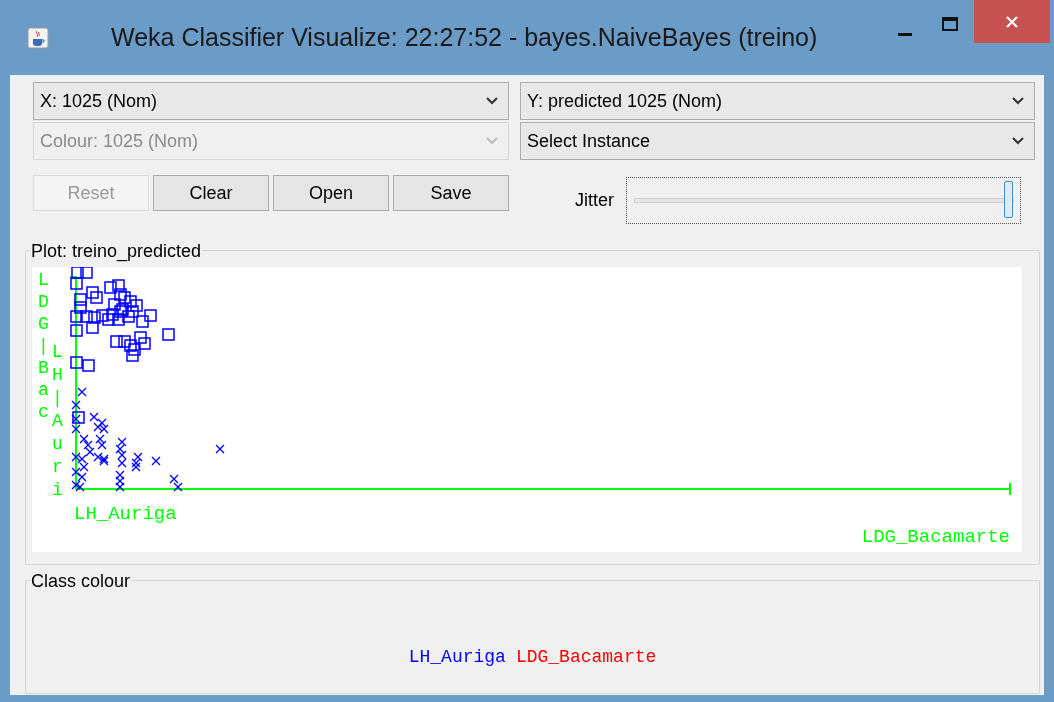  I want to click on minimize-icon, so click(905, 34).